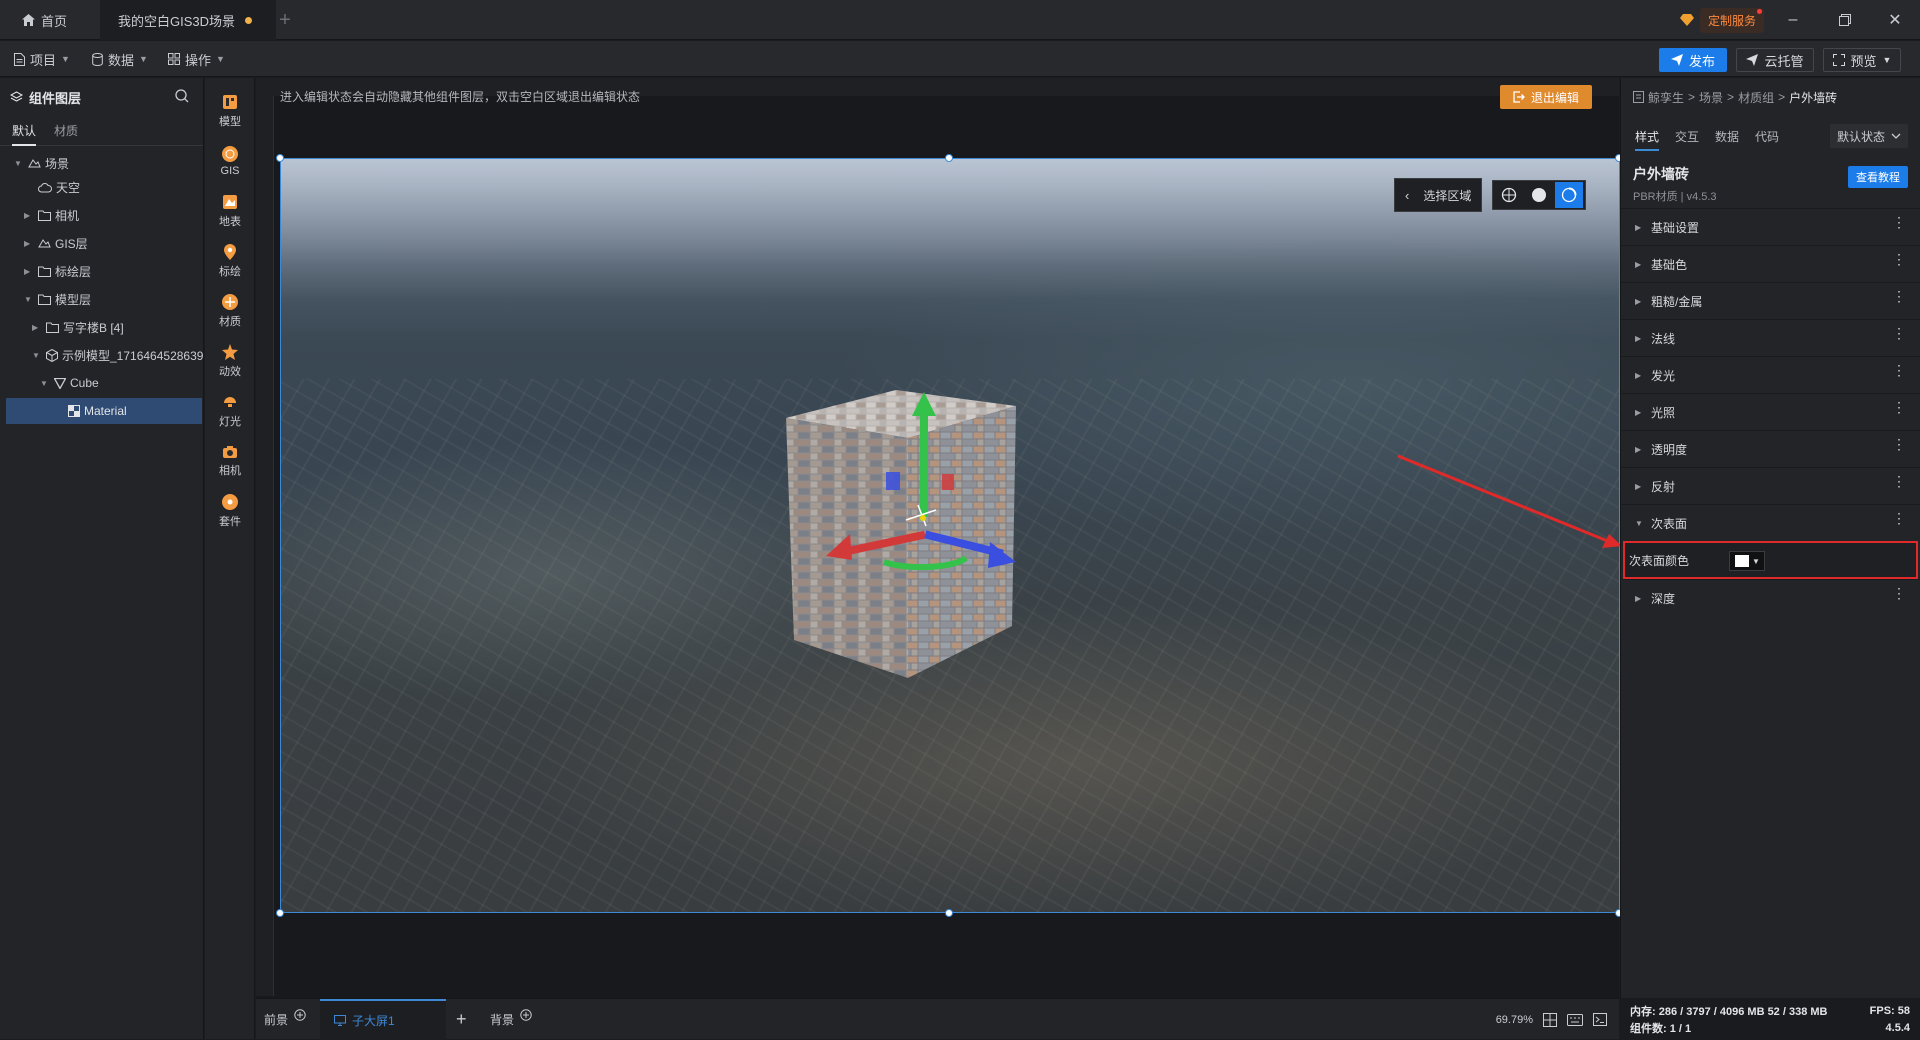 The image size is (1920, 1040). I want to click on section-emission: ▶ 发光 ⋮, so click(1770, 374).